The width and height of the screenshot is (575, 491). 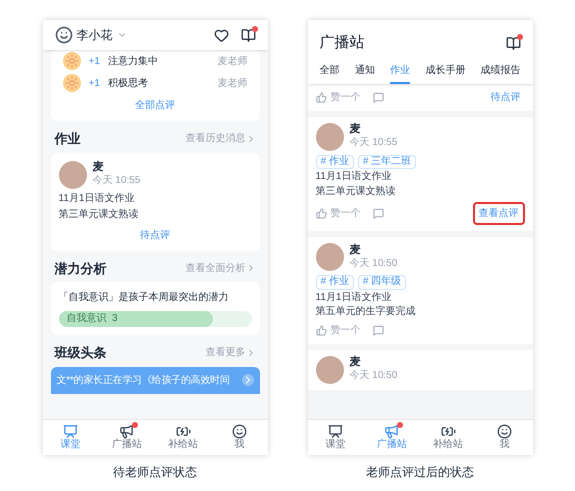 I want to click on banner-text: 文**的家长正在学习《给孩子的高效时间, so click(x=143, y=381).